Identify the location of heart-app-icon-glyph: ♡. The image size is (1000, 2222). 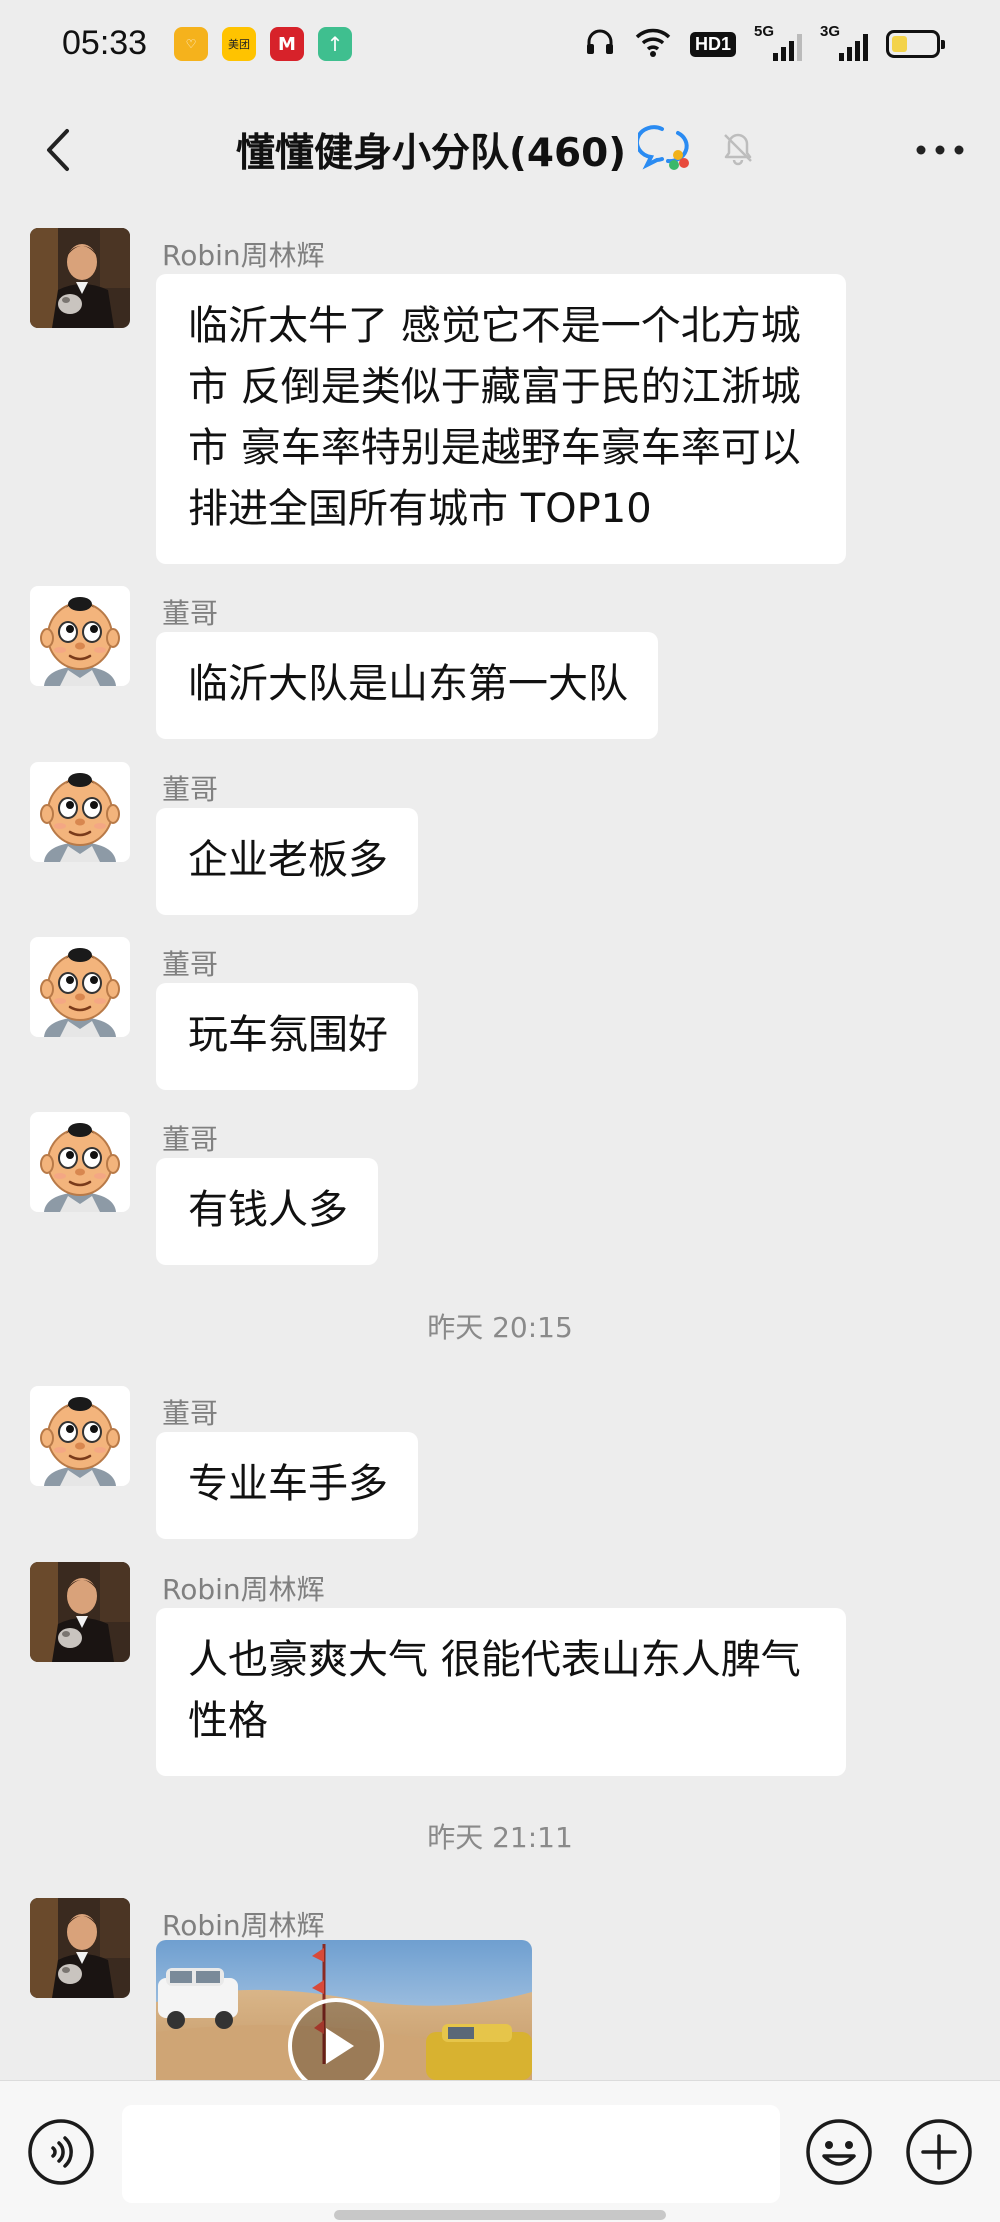
(191, 44).